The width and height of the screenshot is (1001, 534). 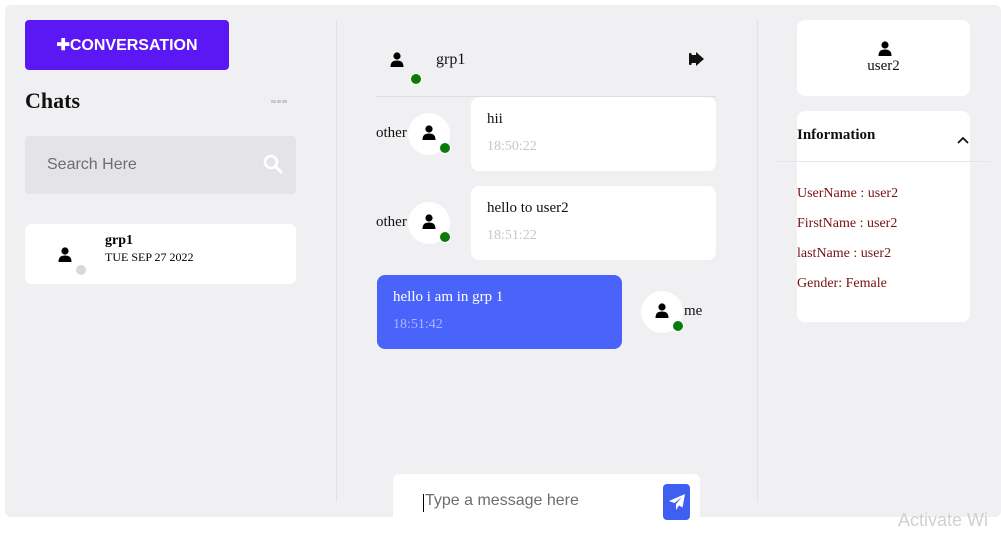 I want to click on message-input, so click(x=535, y=501).